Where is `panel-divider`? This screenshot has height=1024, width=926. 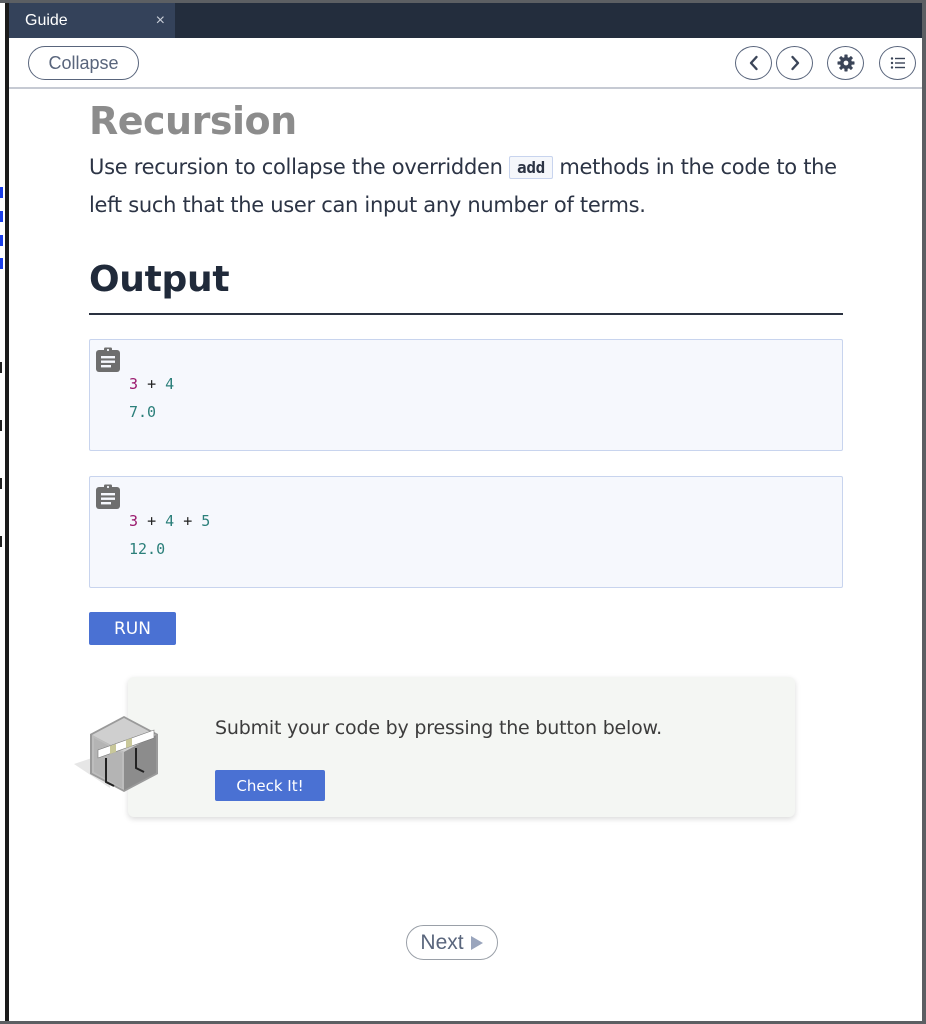 panel-divider is located at coordinates (7, 512).